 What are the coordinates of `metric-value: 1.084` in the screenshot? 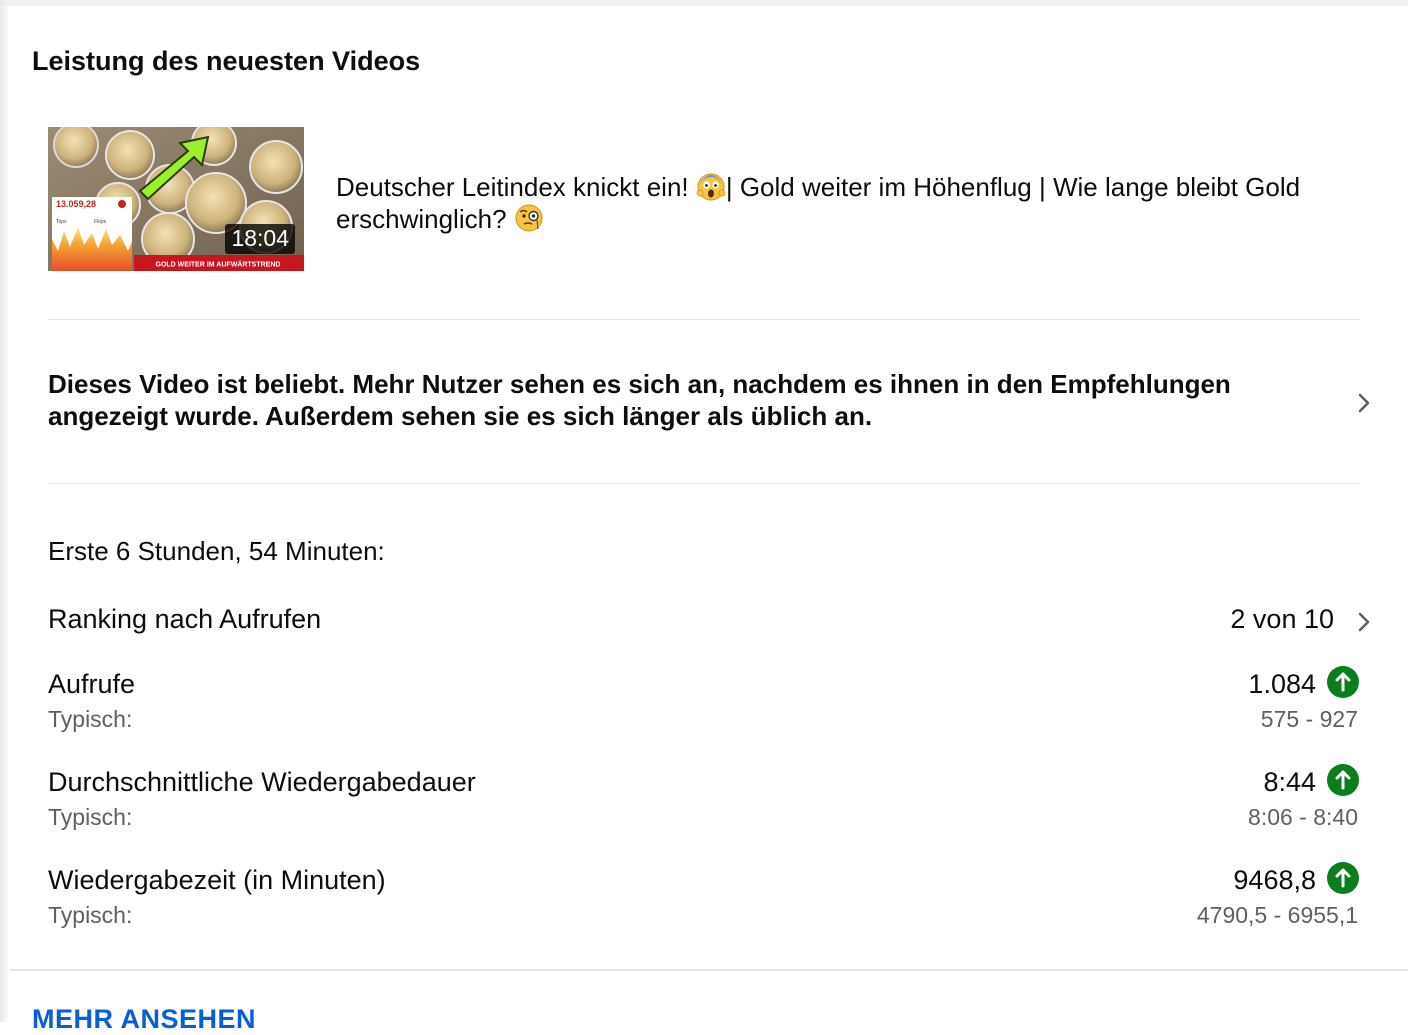 It's located at (1282, 684).